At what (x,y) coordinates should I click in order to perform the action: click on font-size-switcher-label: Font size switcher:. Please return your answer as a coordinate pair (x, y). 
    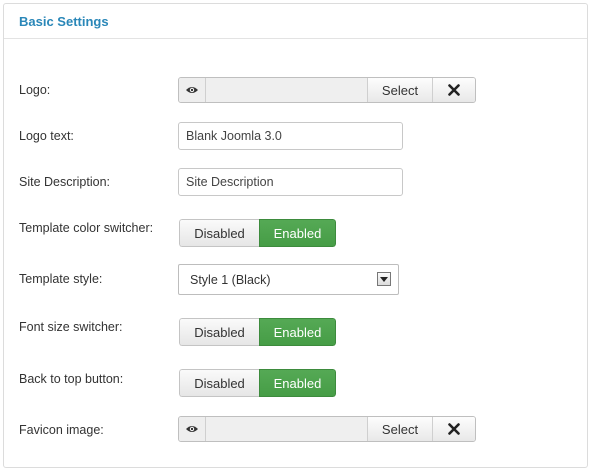
    Looking at the image, I should click on (71, 327).